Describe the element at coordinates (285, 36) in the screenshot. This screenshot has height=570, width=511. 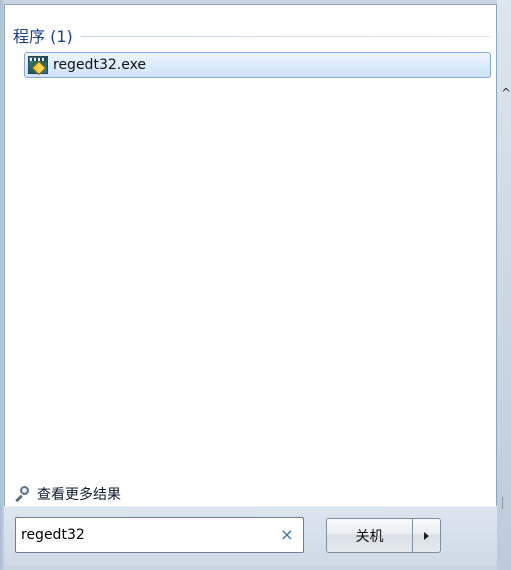
I see `group-divider` at that location.